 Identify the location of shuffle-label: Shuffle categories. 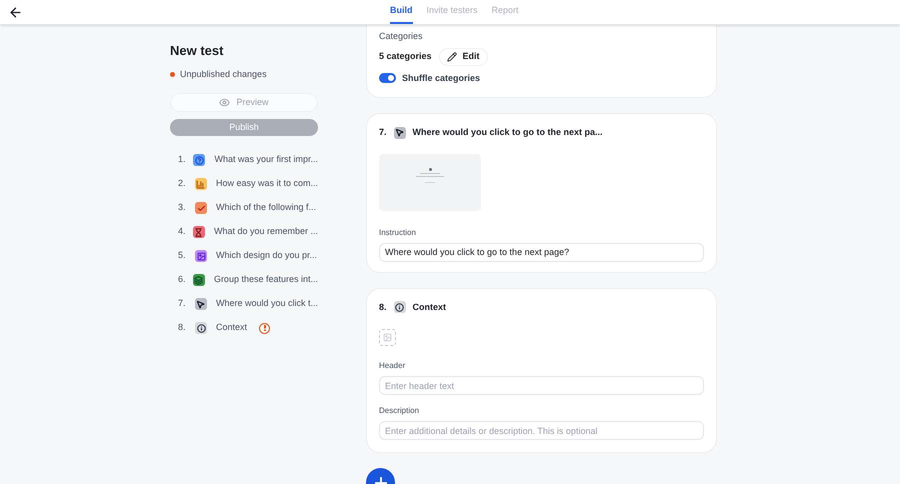
(441, 78).